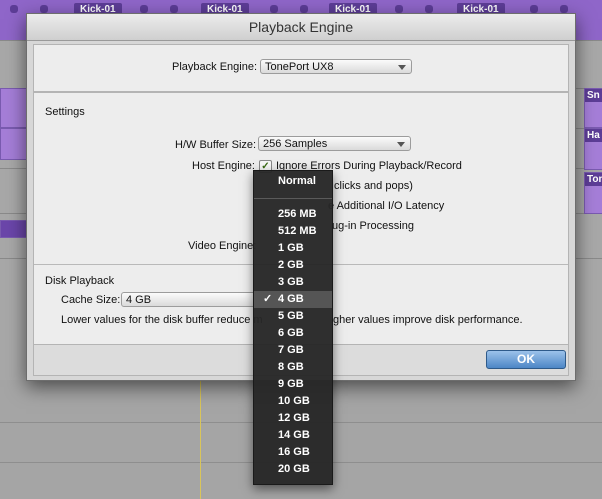 Image resolution: width=602 pixels, height=499 pixels. What do you see at coordinates (293, 435) in the screenshot?
I see `menu-item: 14 GB` at bounding box center [293, 435].